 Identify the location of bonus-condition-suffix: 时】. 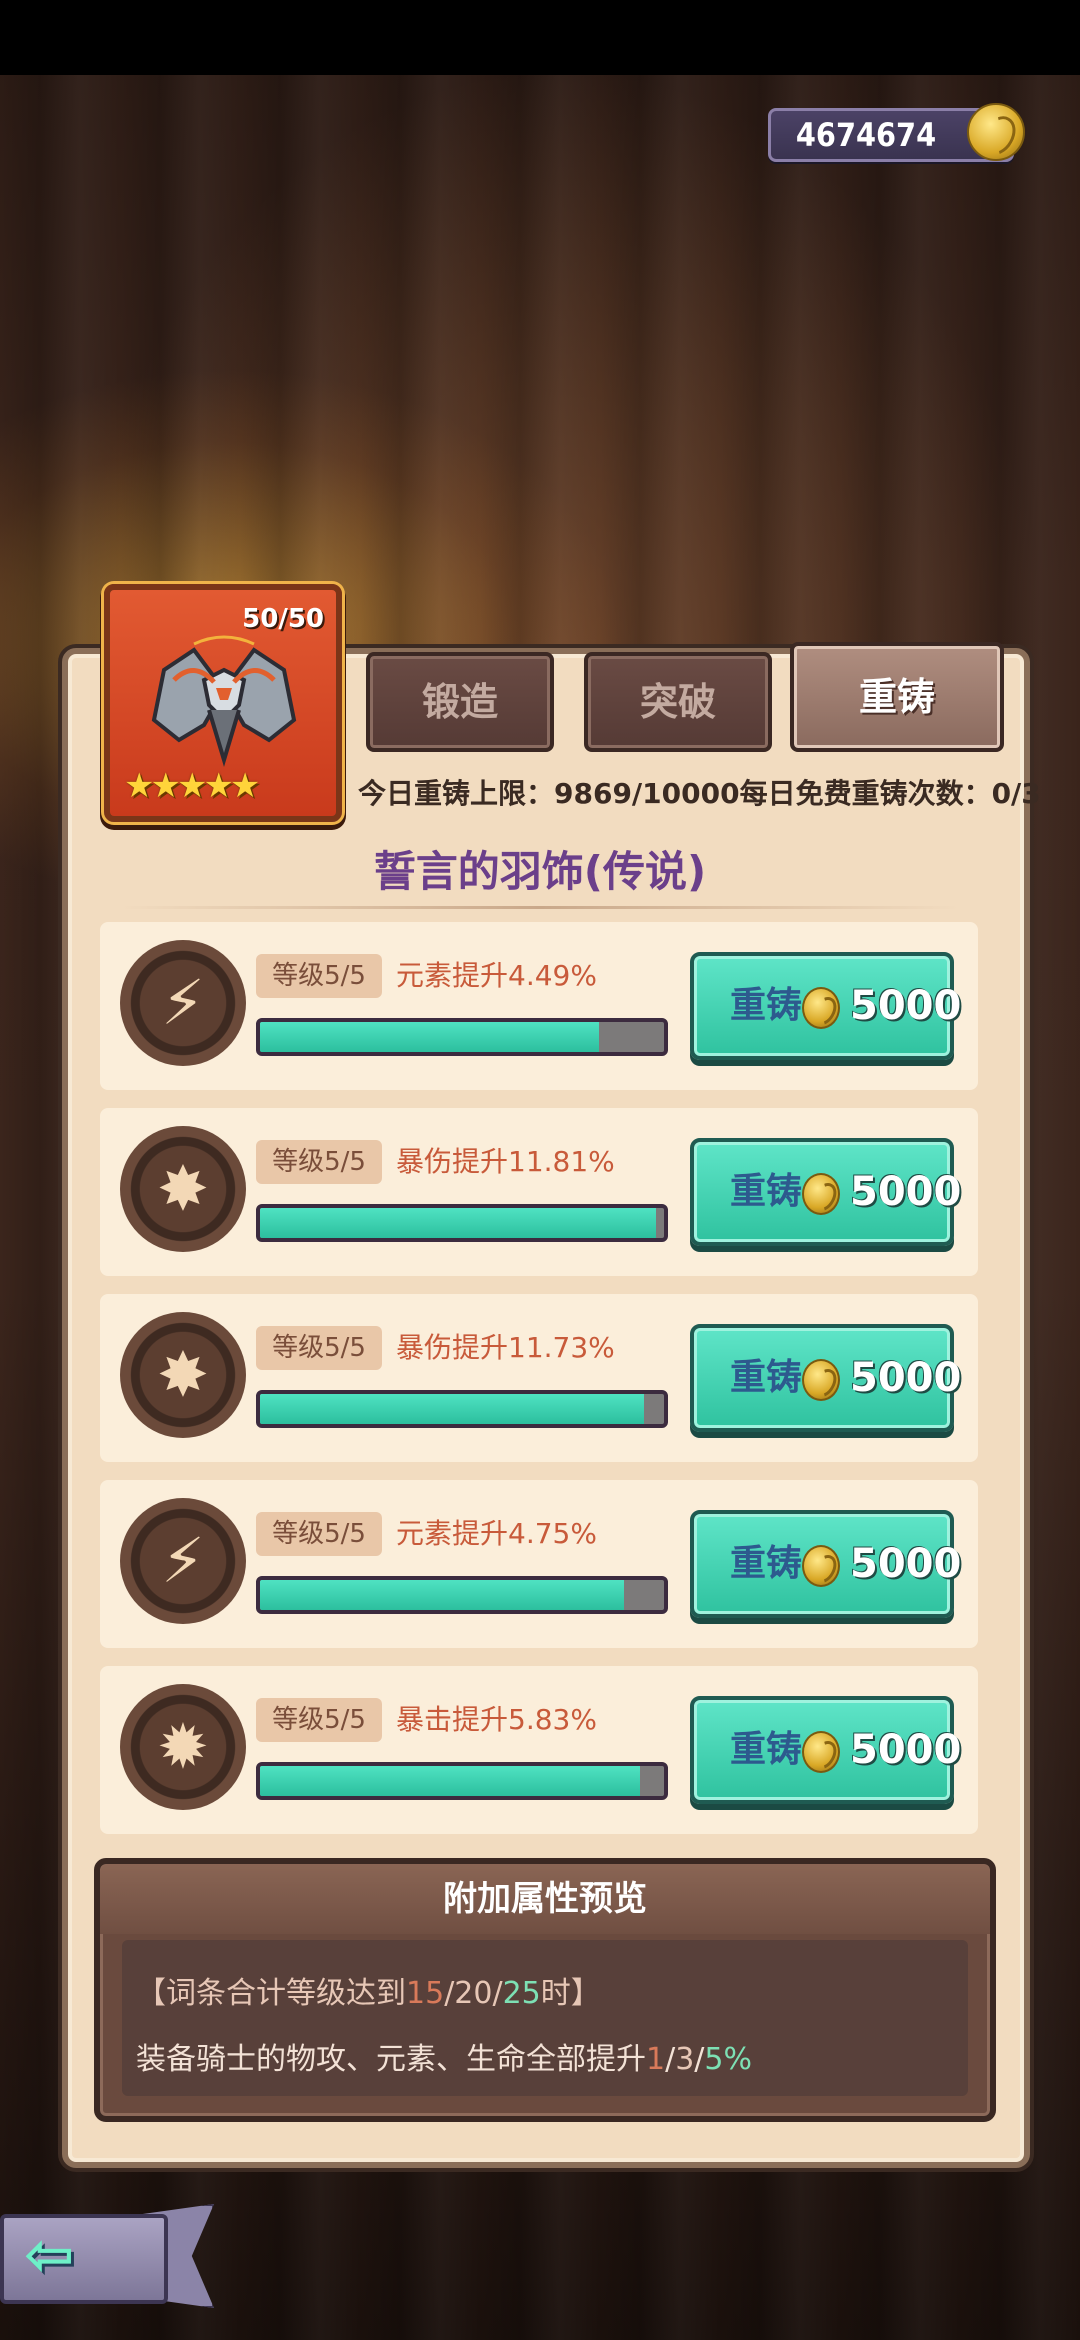
(570, 1993).